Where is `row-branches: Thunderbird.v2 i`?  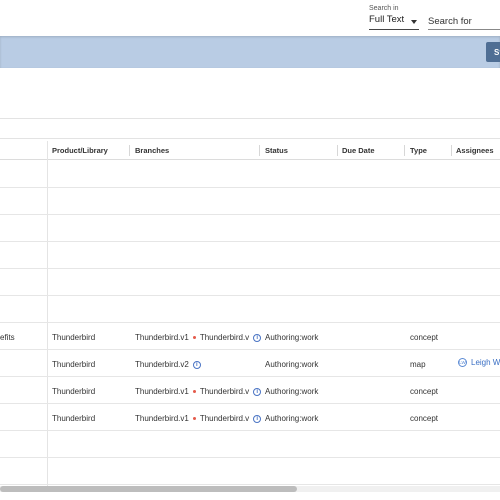
row-branches: Thunderbird.v2 i is located at coordinates (168, 364).